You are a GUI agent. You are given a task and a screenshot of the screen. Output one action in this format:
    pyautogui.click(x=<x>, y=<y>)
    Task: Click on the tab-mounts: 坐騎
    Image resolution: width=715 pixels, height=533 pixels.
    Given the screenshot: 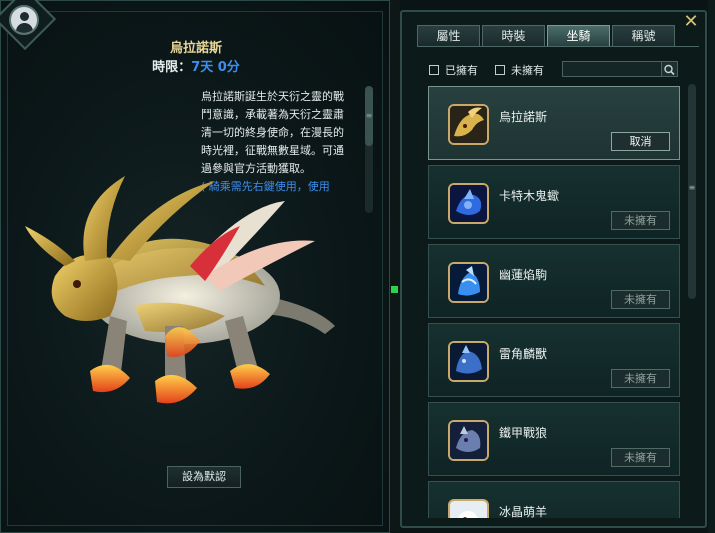 What is the action you would take?
    pyautogui.click(x=578, y=35)
    